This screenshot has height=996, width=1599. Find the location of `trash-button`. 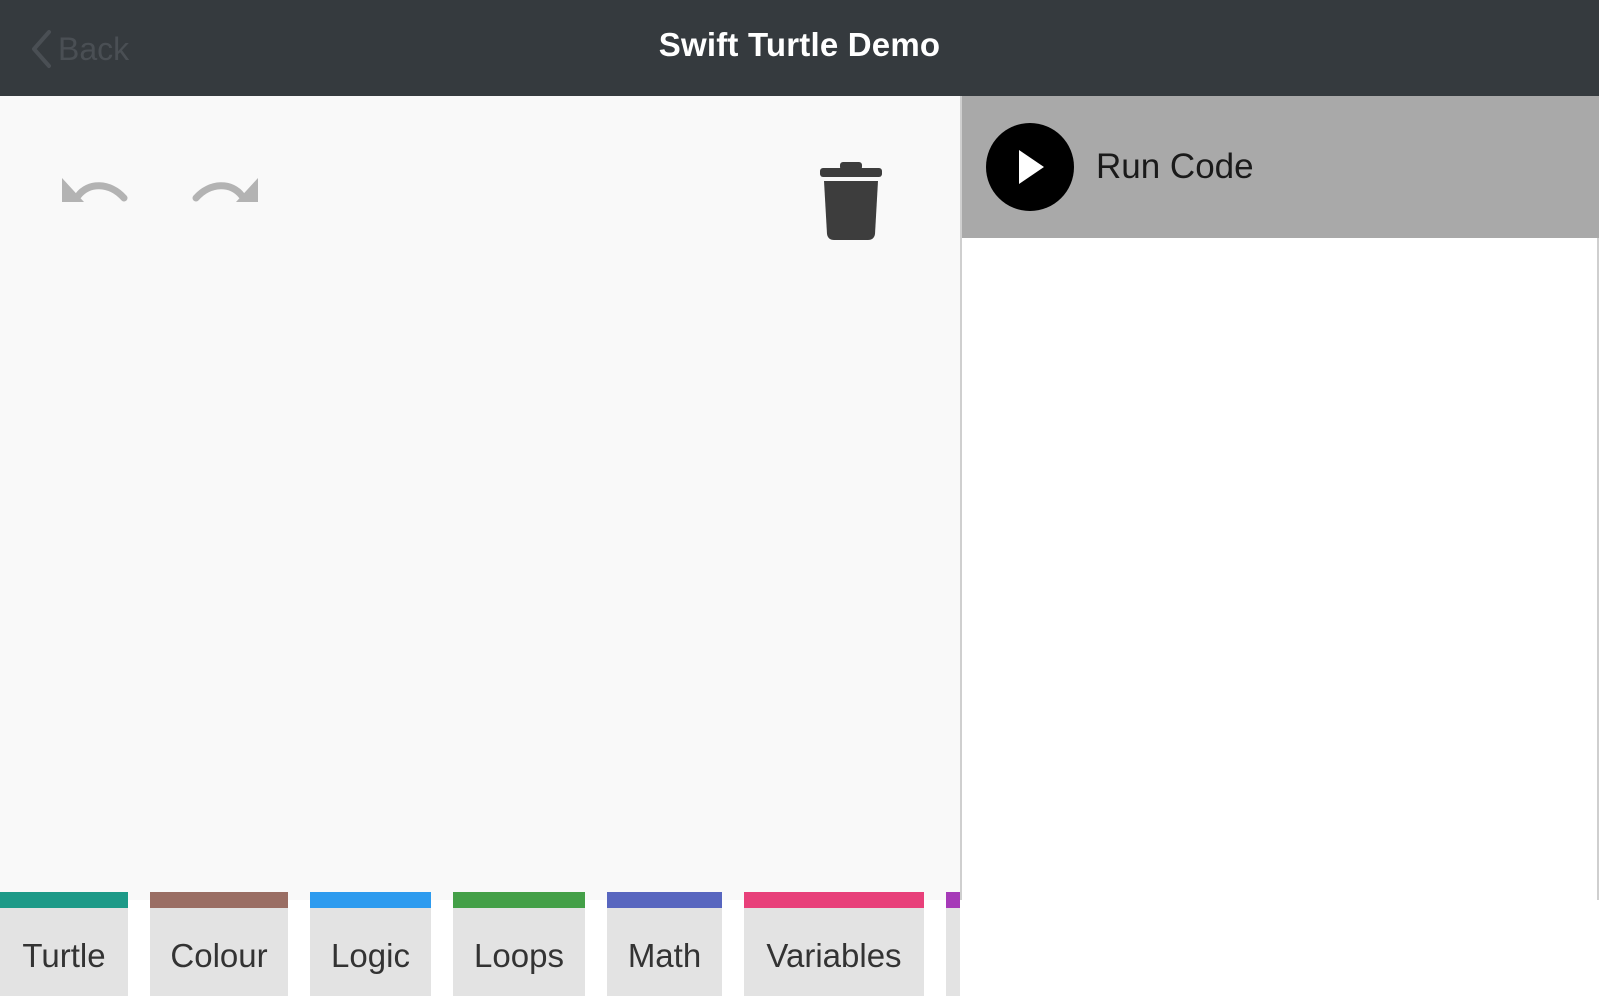

trash-button is located at coordinates (851, 203).